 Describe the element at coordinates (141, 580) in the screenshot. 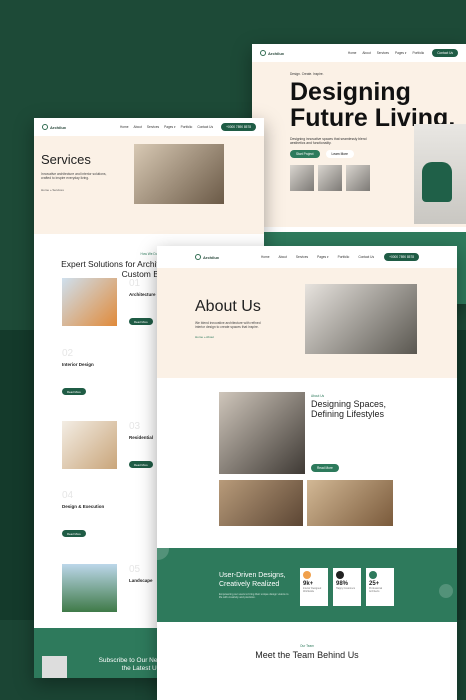

I see `service-title: Landscape` at that location.